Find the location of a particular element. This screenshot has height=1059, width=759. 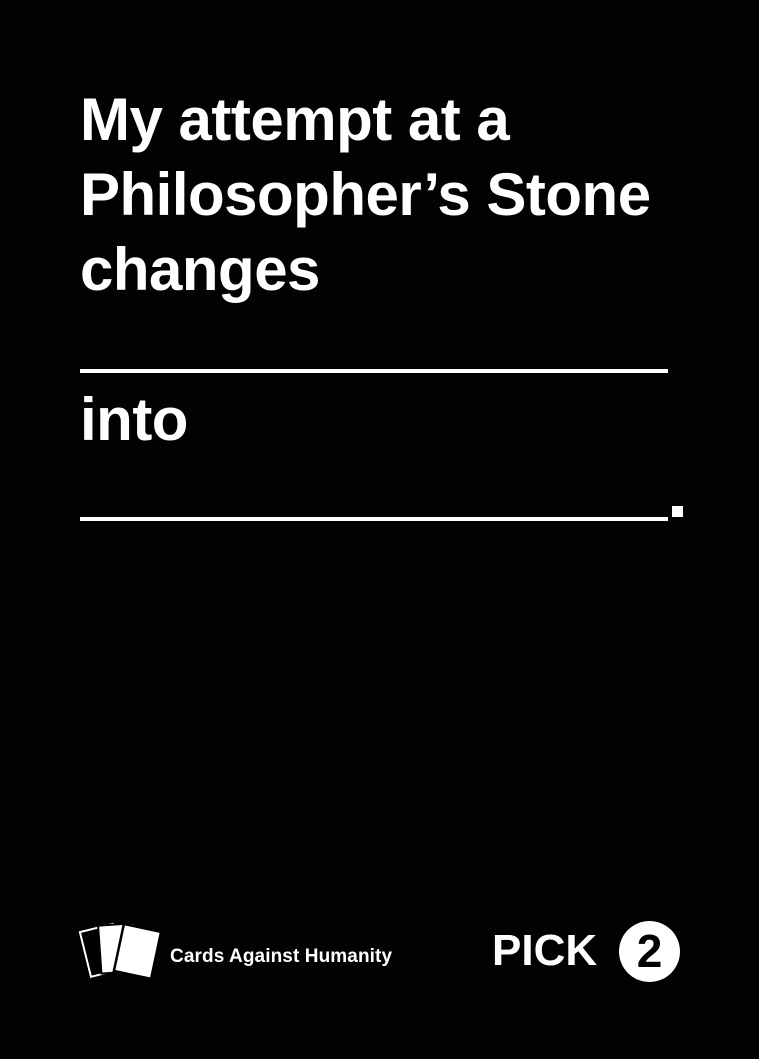

brand-name: Cards Against Humanity is located at coordinates (281, 956).